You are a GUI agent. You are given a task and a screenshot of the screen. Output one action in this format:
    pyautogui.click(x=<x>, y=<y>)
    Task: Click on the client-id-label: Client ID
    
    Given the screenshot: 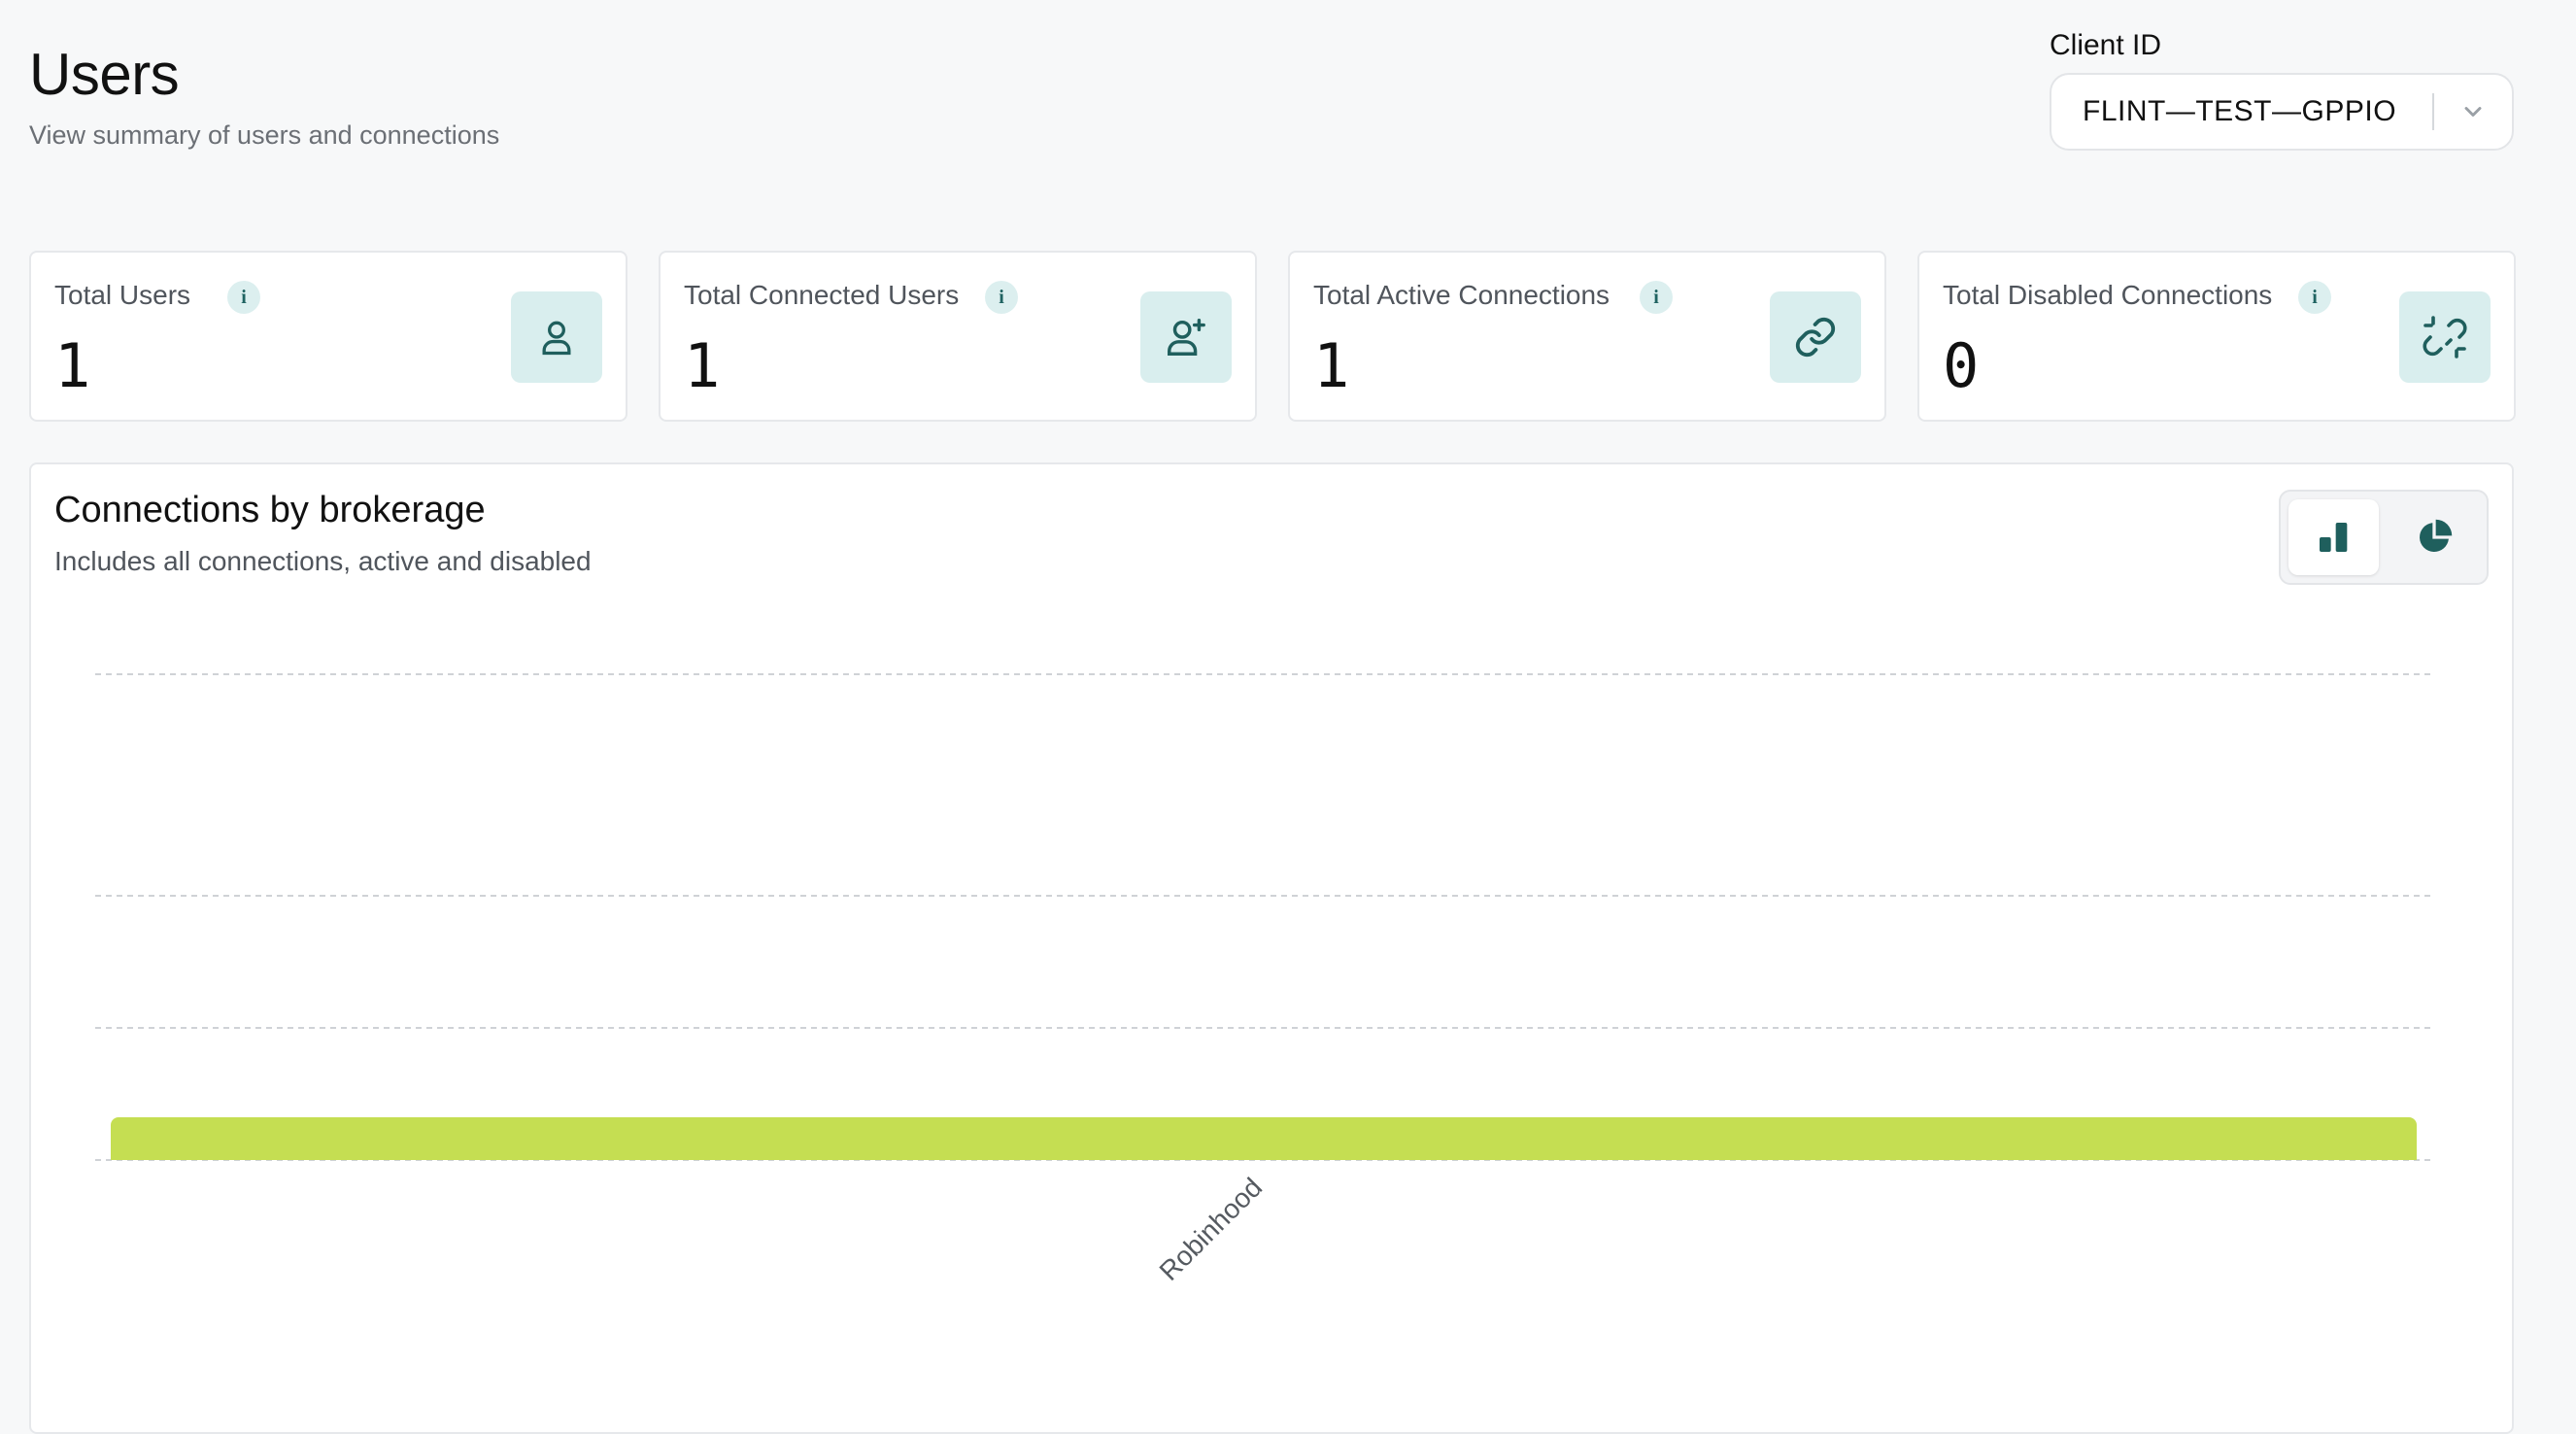 What is the action you would take?
    pyautogui.click(x=2106, y=45)
    